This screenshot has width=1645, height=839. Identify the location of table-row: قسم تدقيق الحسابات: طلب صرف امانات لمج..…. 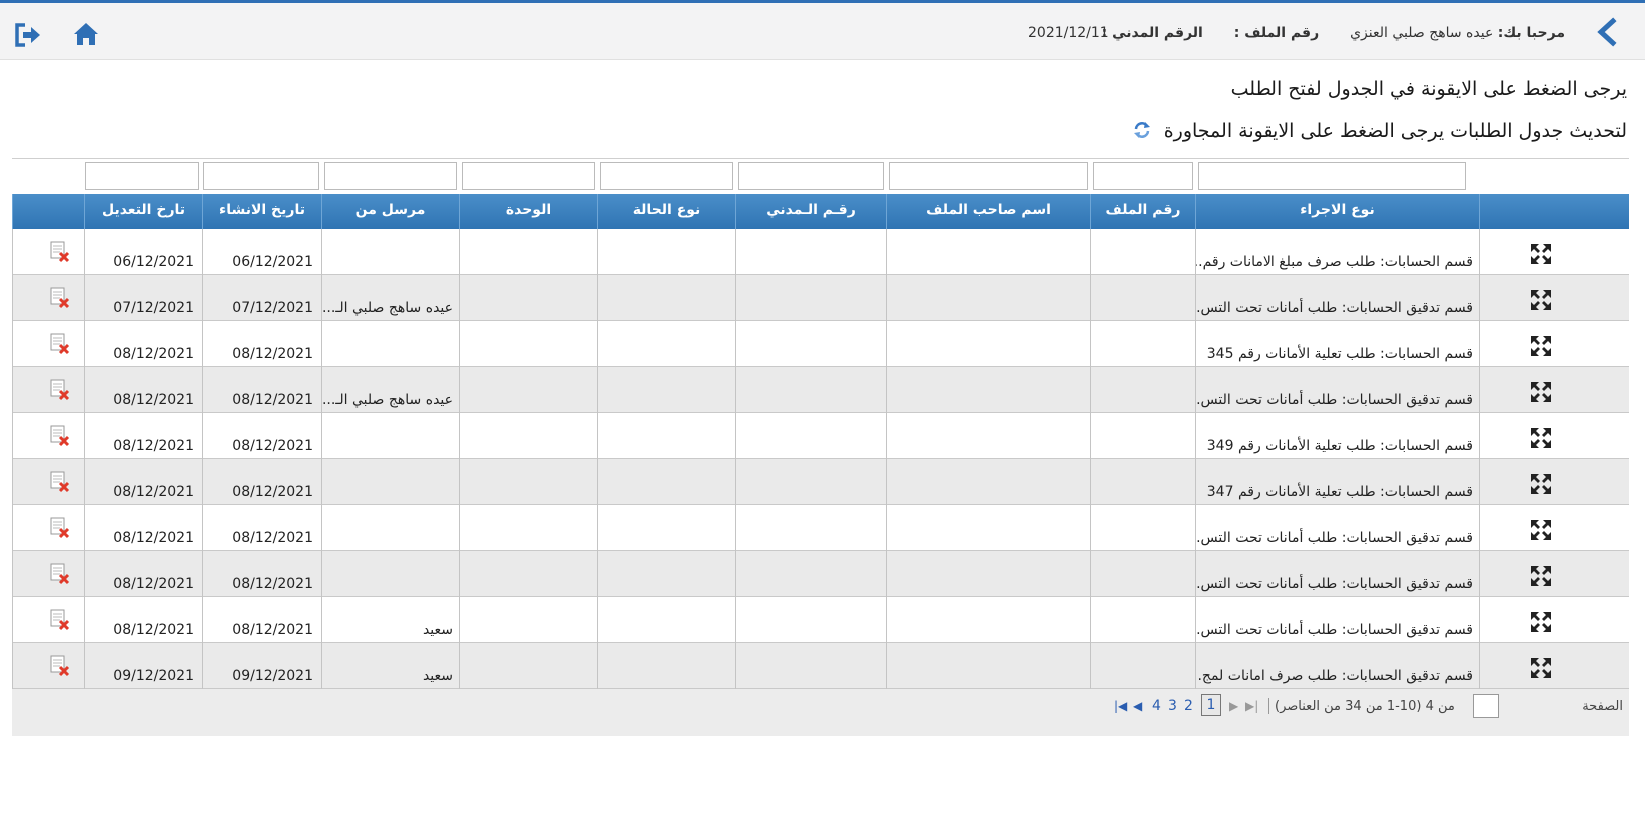
(820, 666).